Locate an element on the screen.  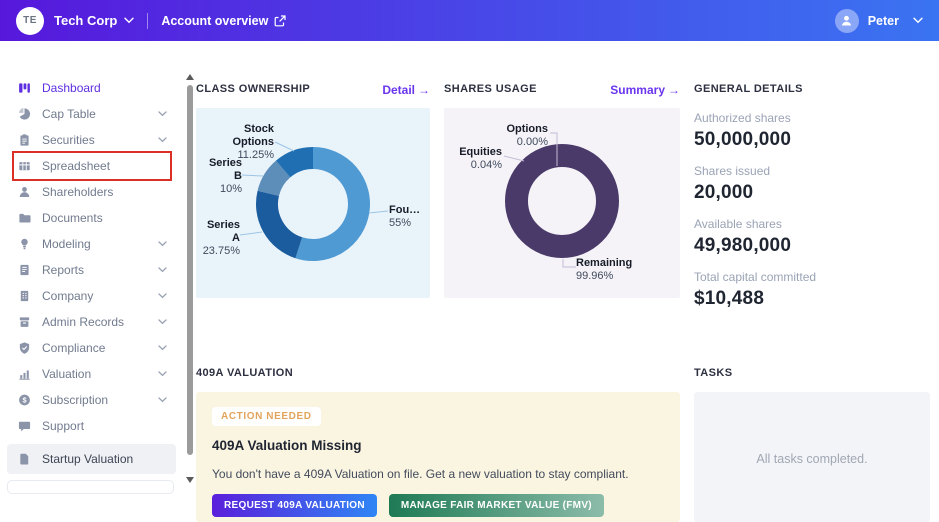
sidebar-item-spreadsheet: Spreadsheet is located at coordinates (90, 166).